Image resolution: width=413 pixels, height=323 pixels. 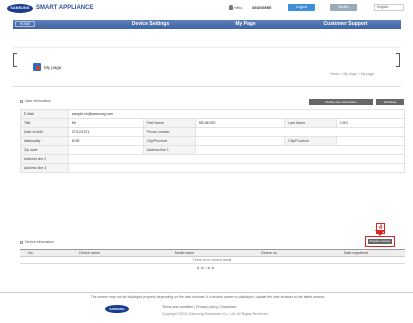 I want to click on user-info-heading: User information, so click(x=38, y=101).